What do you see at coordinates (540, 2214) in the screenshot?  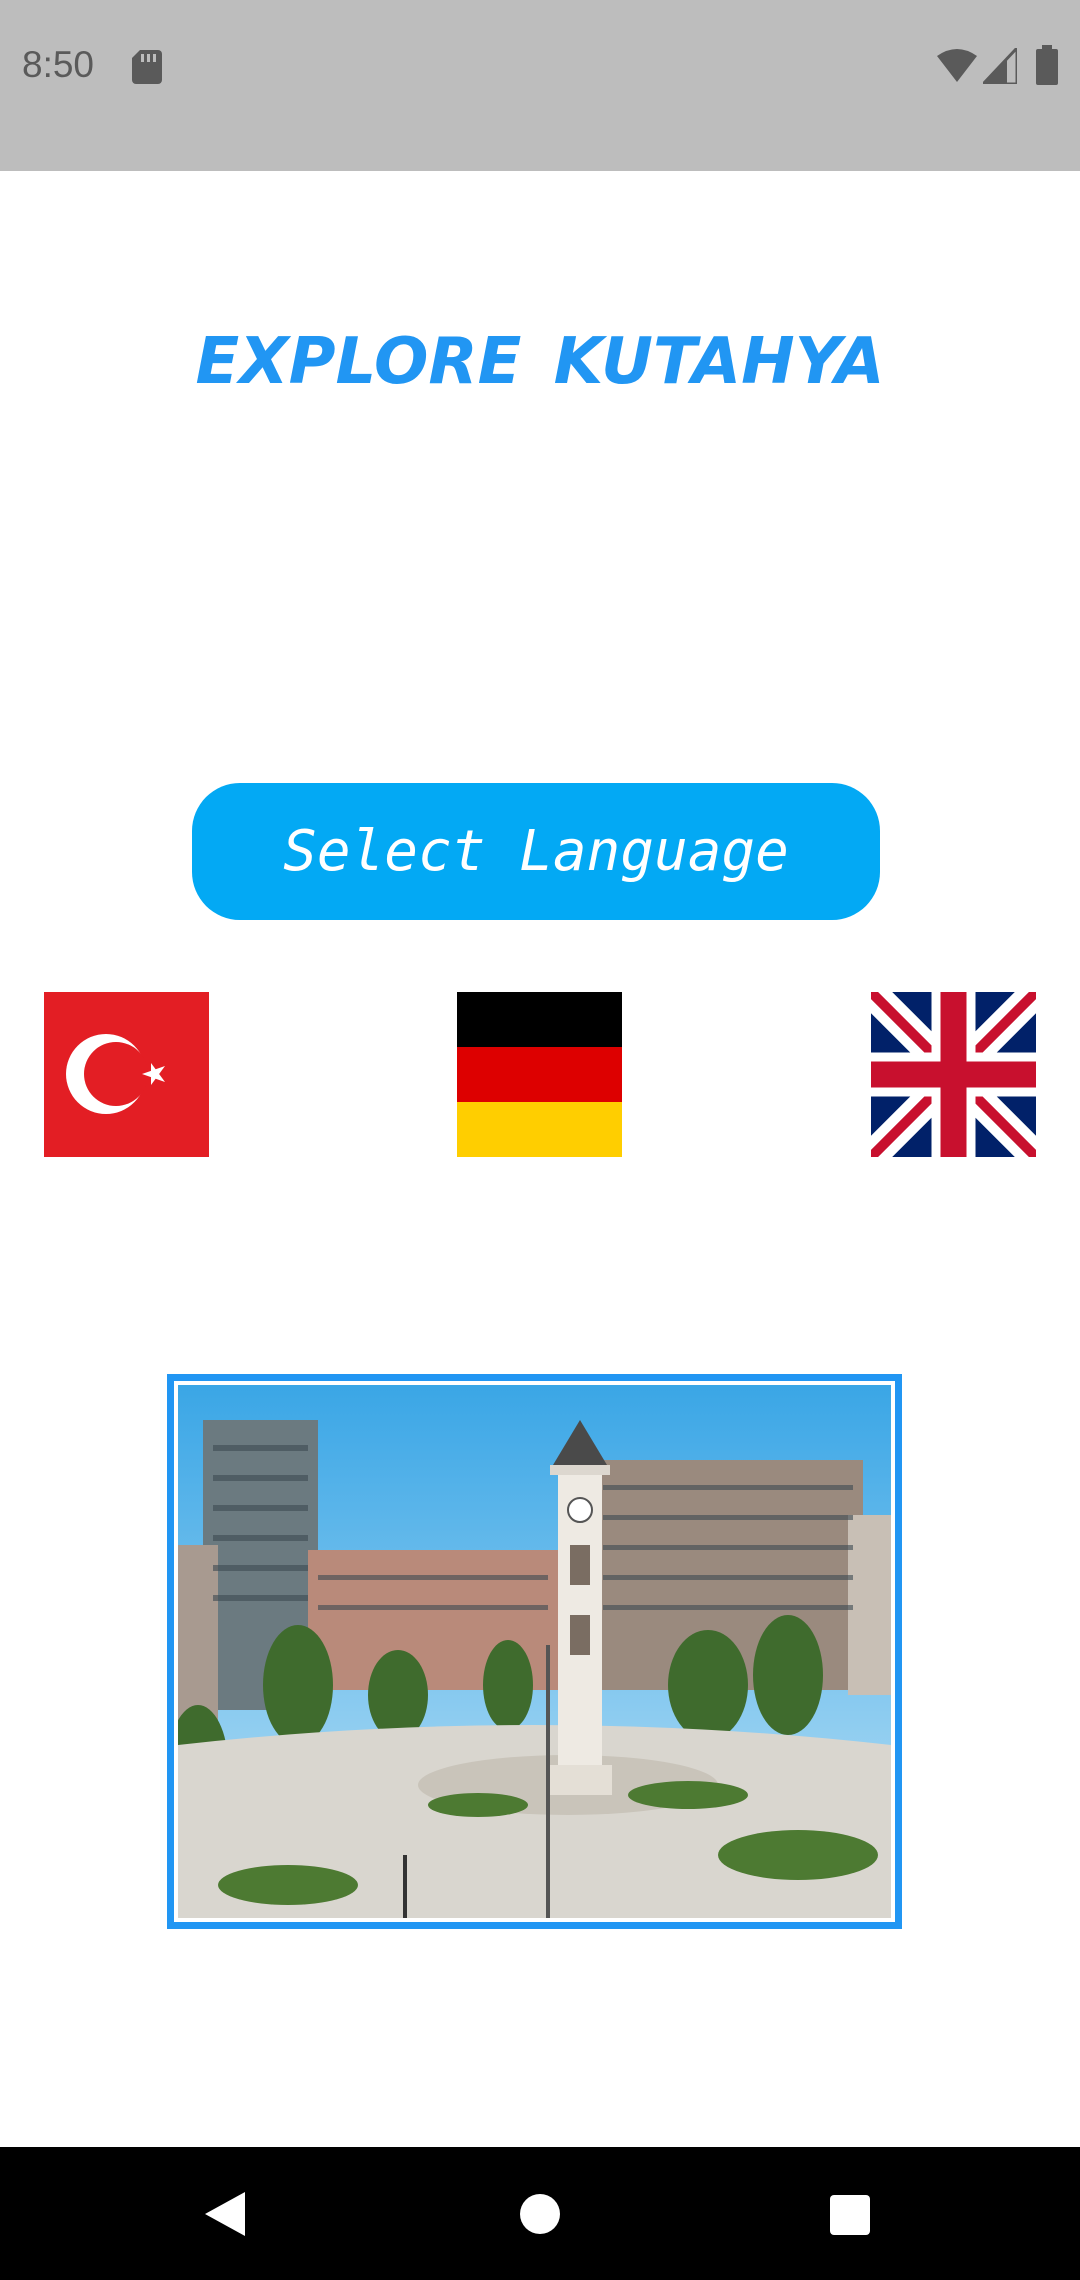 I see `home-icon` at bounding box center [540, 2214].